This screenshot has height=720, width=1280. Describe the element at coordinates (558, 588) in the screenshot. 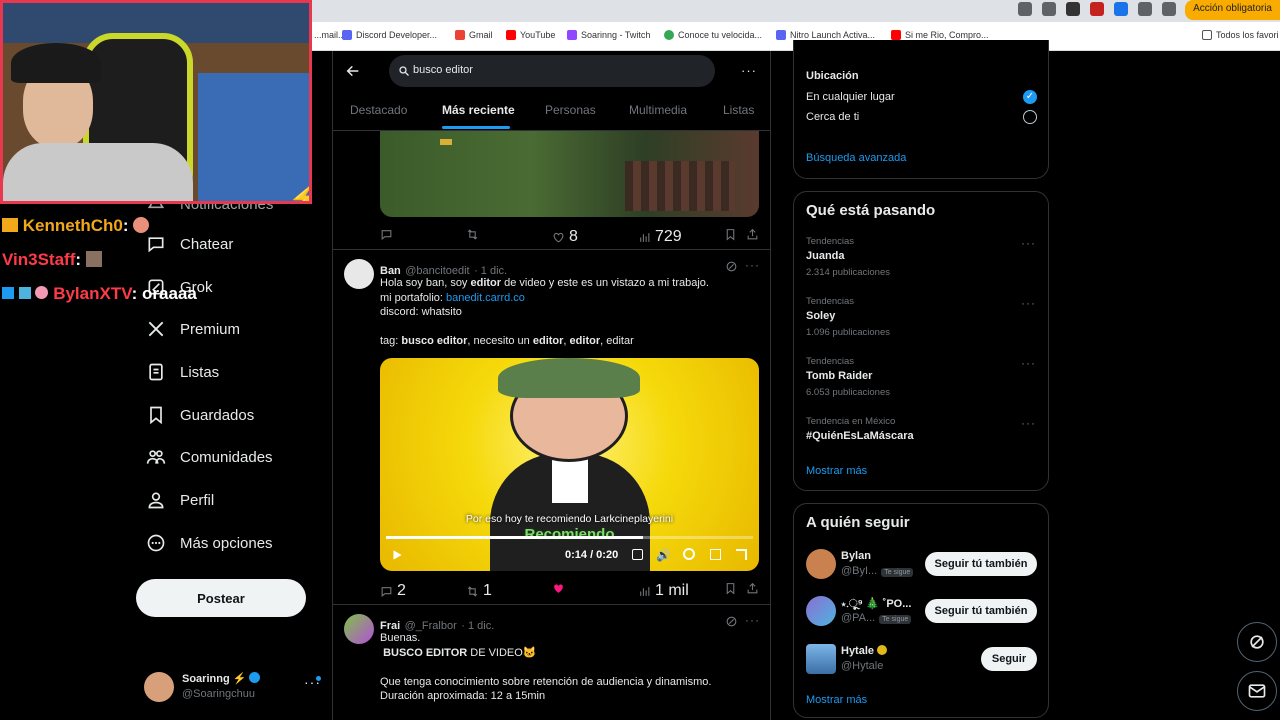

I see `like-button` at that location.